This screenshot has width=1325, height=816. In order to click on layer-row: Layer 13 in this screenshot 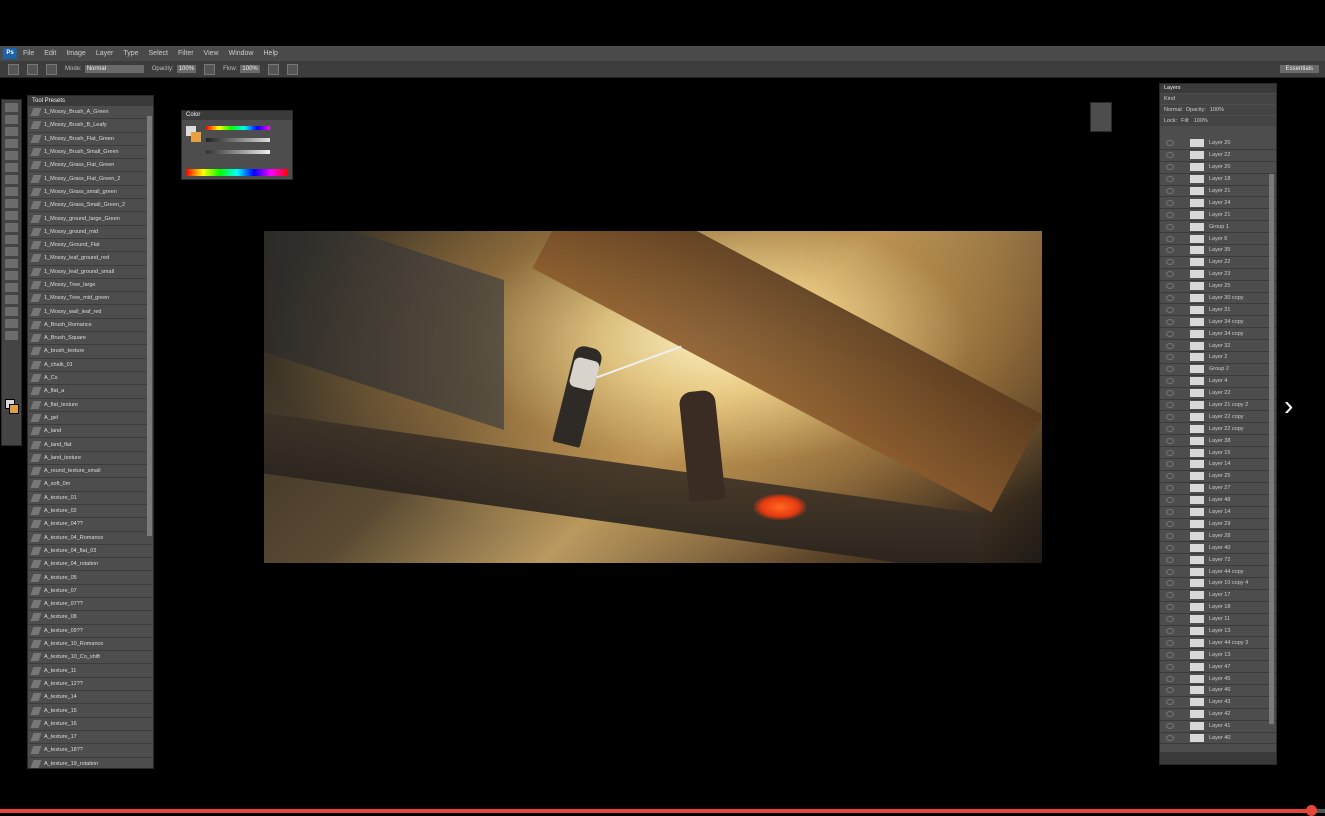, I will do `click(1218, 632)`.